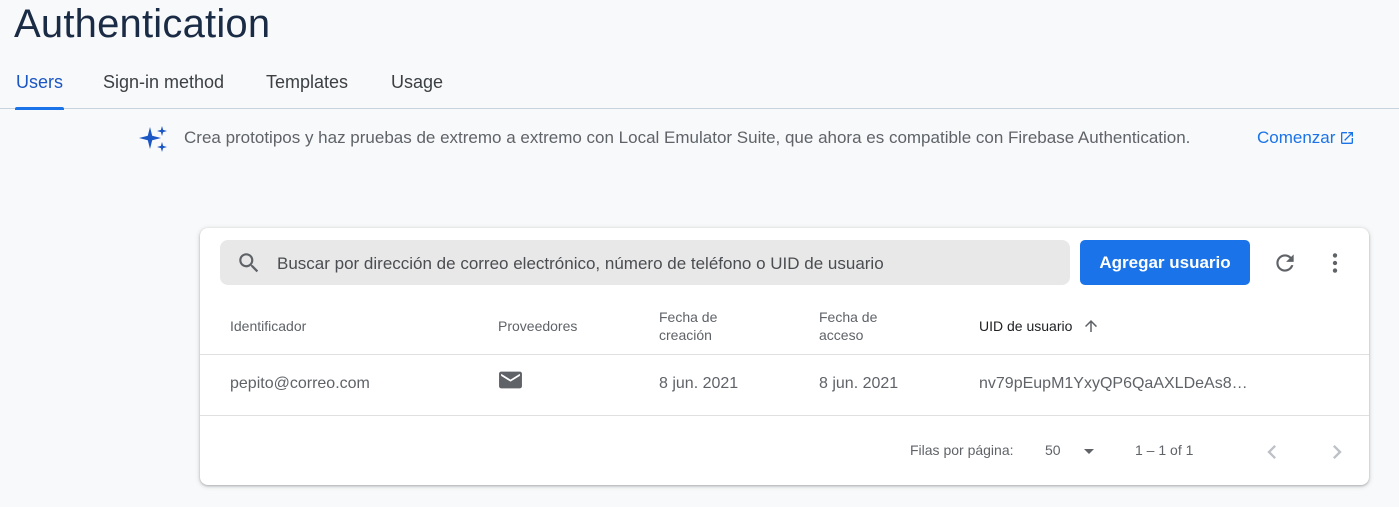  What do you see at coordinates (688, 326) in the screenshot?
I see `column-header-created: Fecha de creación` at bounding box center [688, 326].